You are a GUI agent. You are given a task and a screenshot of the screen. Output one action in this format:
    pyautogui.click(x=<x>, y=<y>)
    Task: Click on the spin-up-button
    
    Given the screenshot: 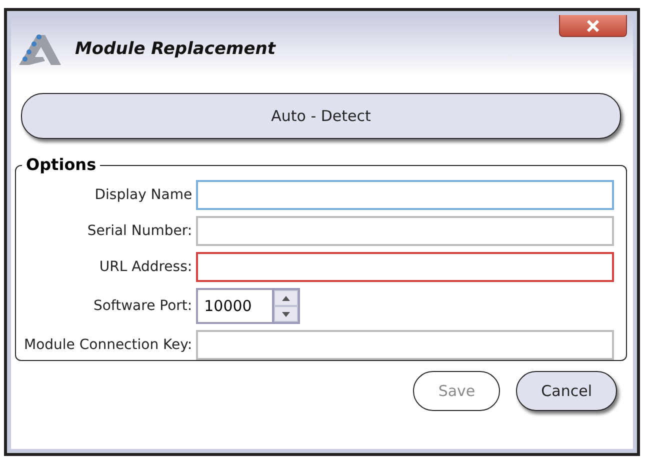 What is the action you would take?
    pyautogui.click(x=286, y=298)
    